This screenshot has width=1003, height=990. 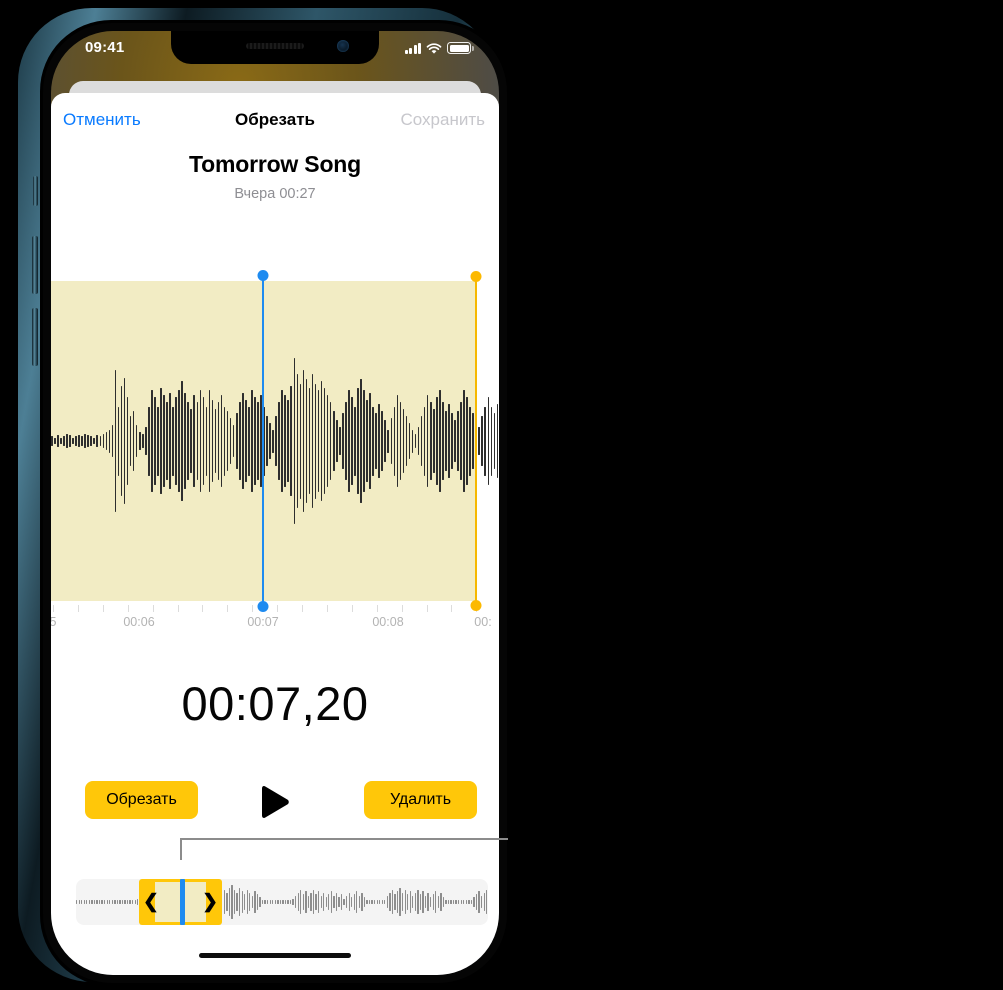 What do you see at coordinates (35, 265) in the screenshot?
I see `volume-up-button` at bounding box center [35, 265].